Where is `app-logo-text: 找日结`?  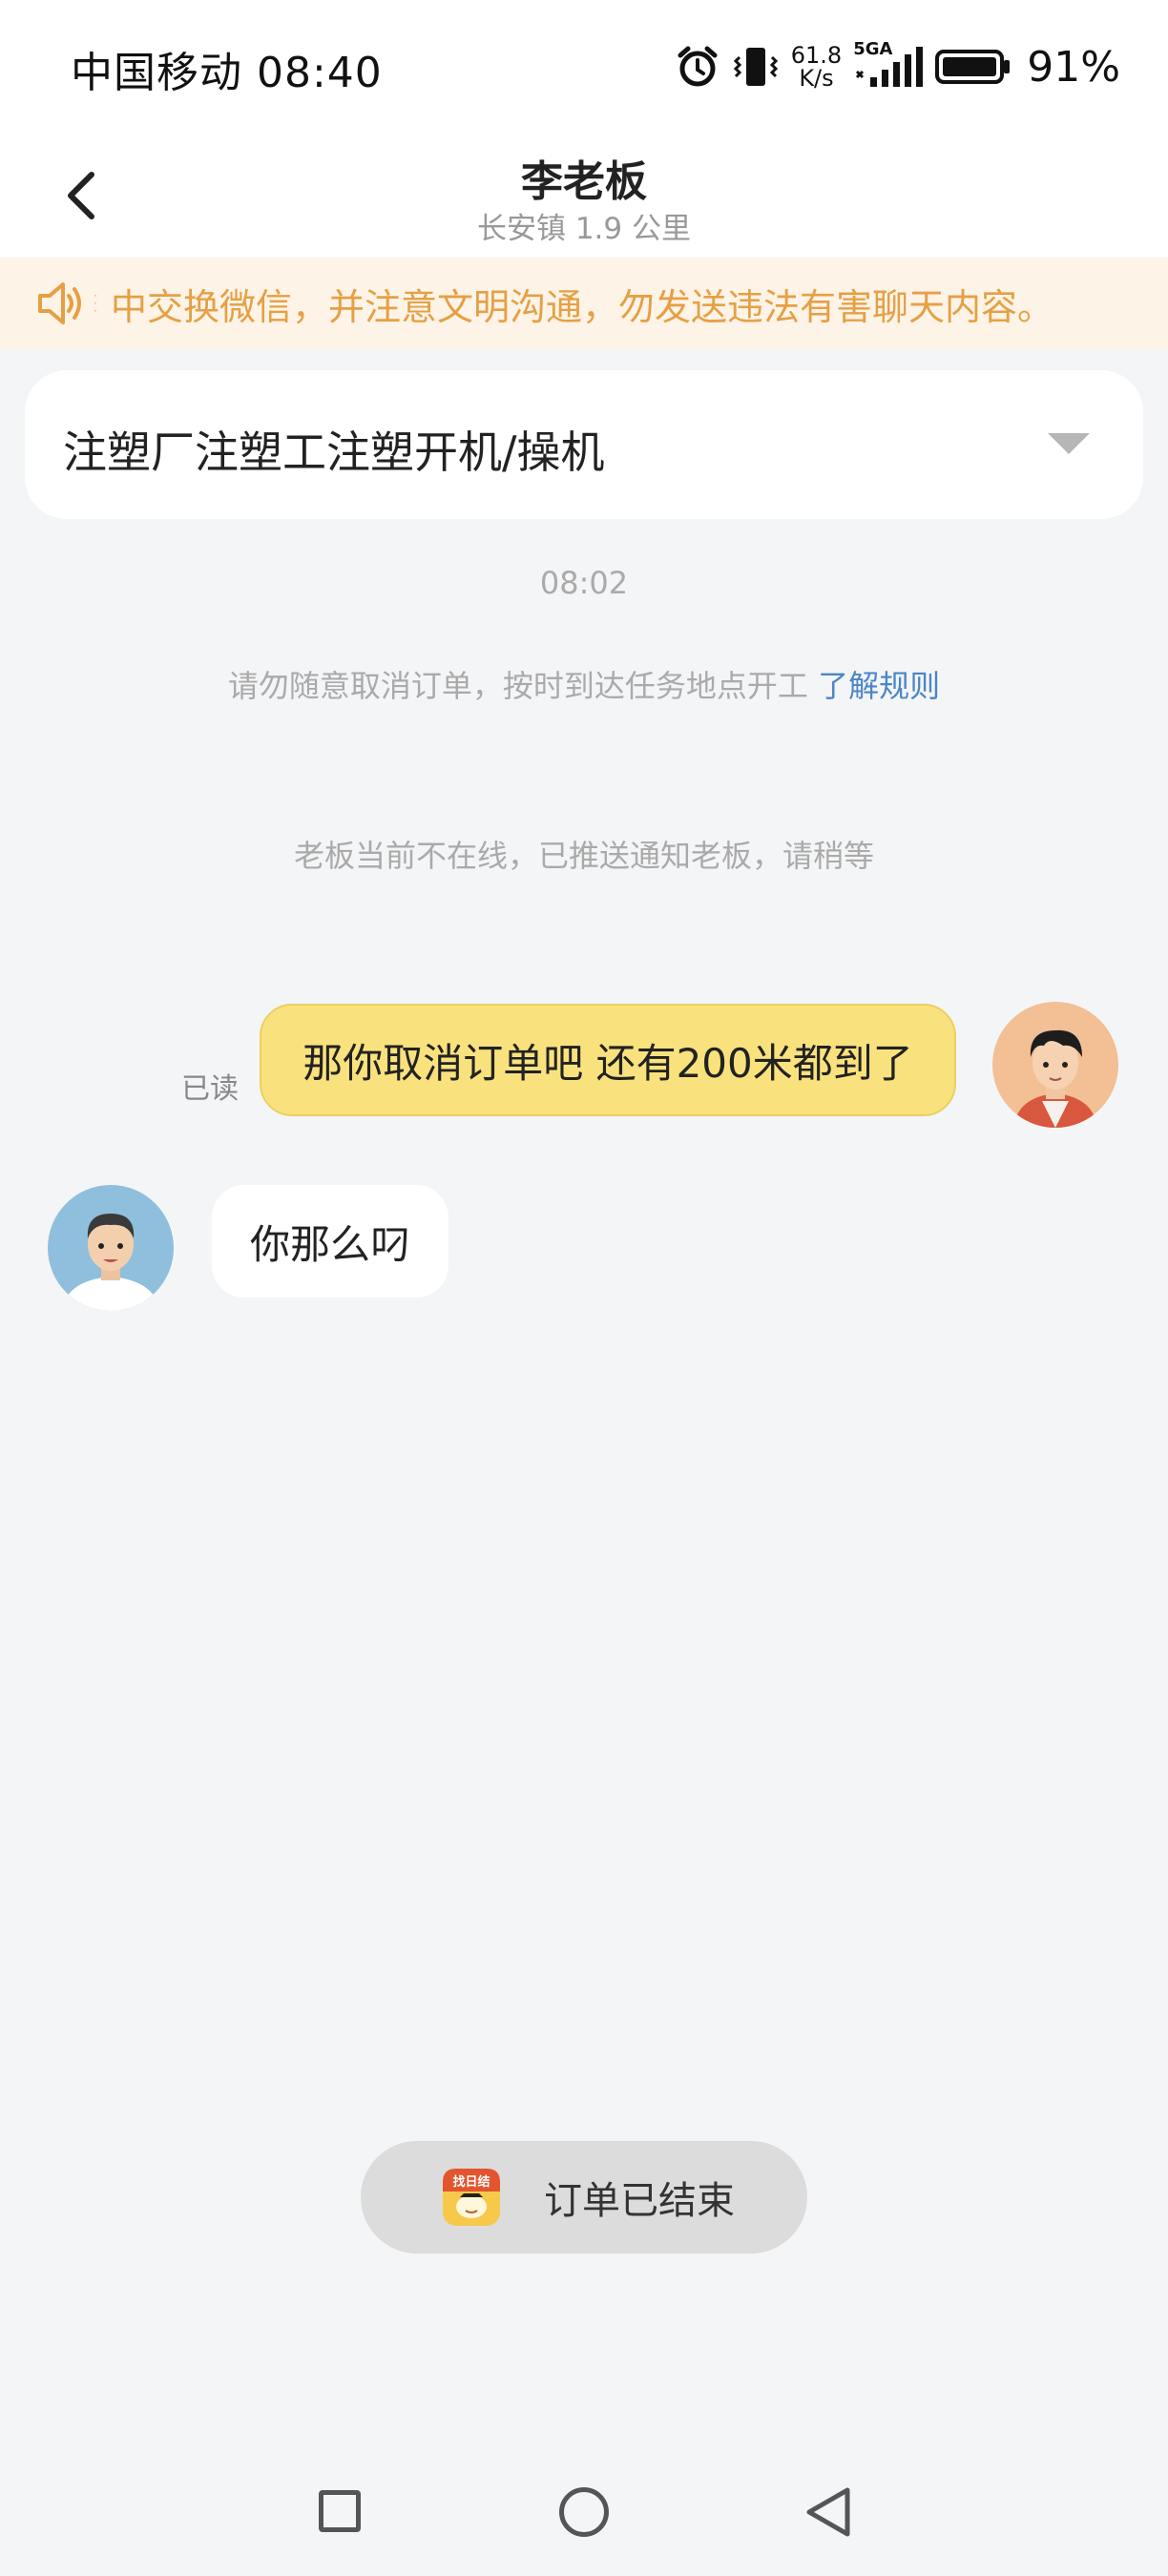 app-logo-text: 找日结 is located at coordinates (471, 2182).